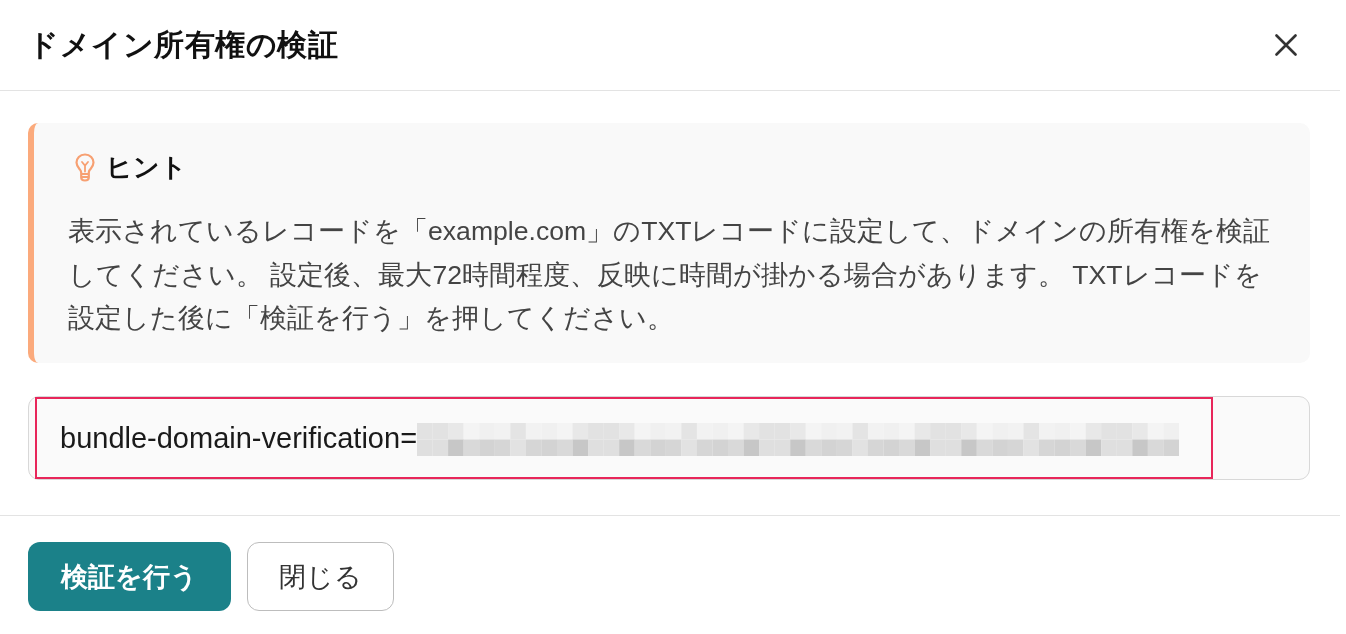 Image resolution: width=1346 pixels, height=634 pixels. What do you see at coordinates (669, 438) in the screenshot?
I see `record-field: bundle-domain-verification=` at bounding box center [669, 438].